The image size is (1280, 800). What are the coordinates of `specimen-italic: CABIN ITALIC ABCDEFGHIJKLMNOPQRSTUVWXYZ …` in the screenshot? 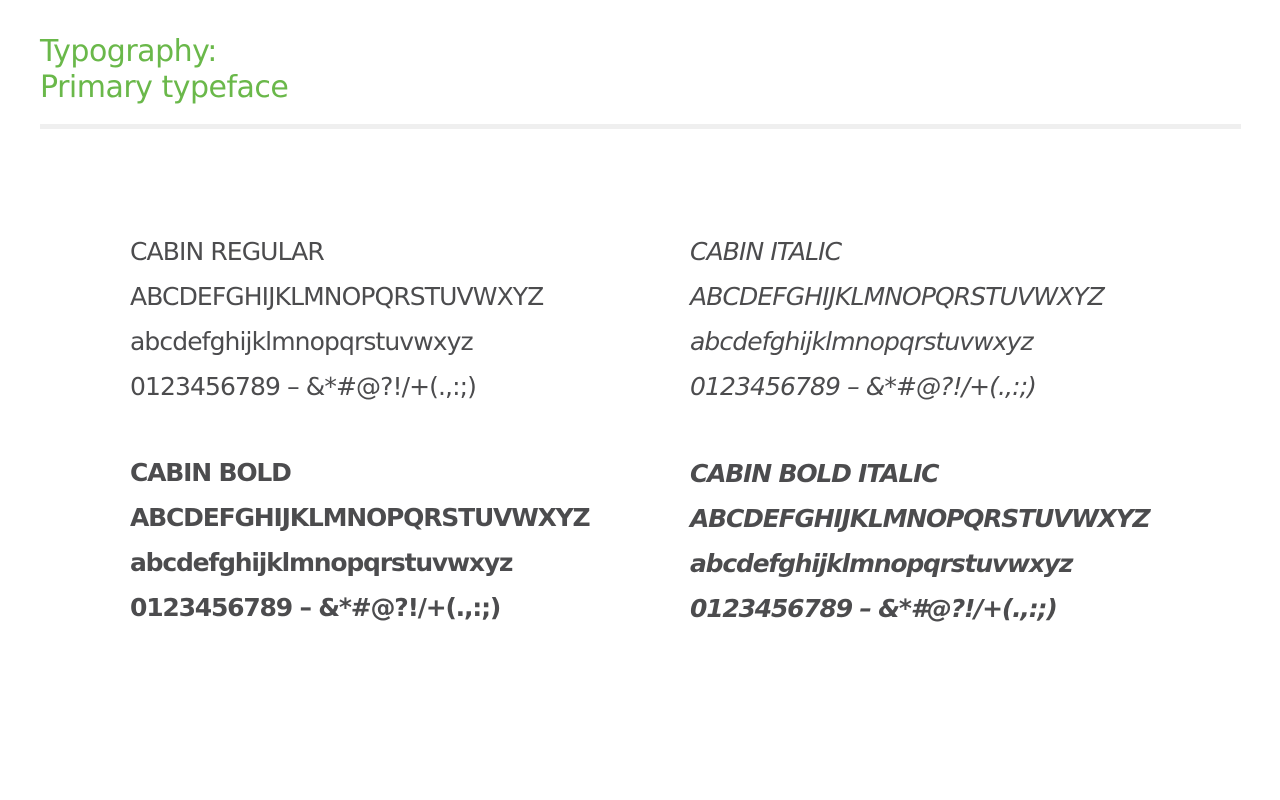 It's located at (897, 319).